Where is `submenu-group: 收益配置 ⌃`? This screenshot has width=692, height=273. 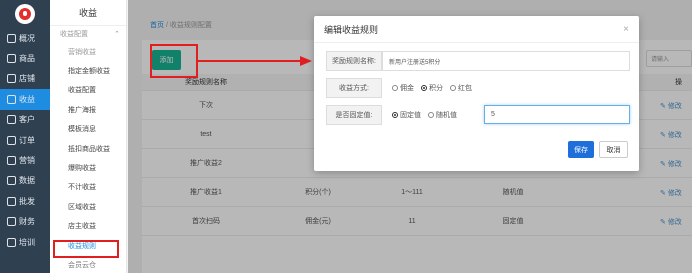 submenu-group: 收益配置 ⌃ is located at coordinates (88, 34).